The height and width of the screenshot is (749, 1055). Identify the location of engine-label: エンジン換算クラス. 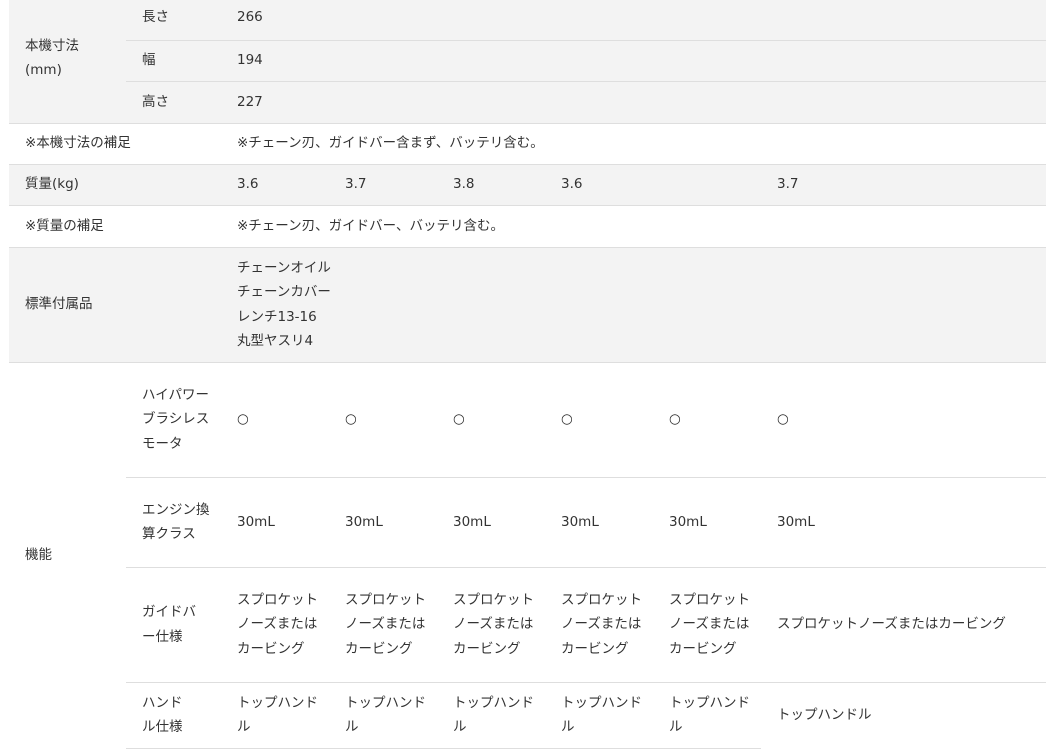
(173, 522).